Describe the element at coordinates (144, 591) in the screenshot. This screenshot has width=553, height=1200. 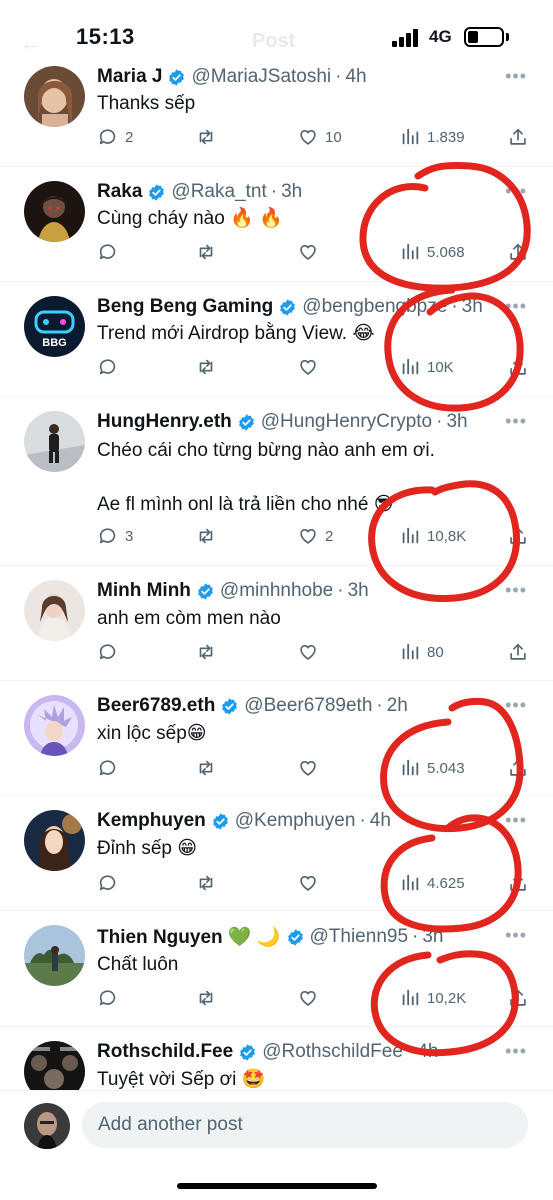
I see `display-name: Minh Minh` at that location.